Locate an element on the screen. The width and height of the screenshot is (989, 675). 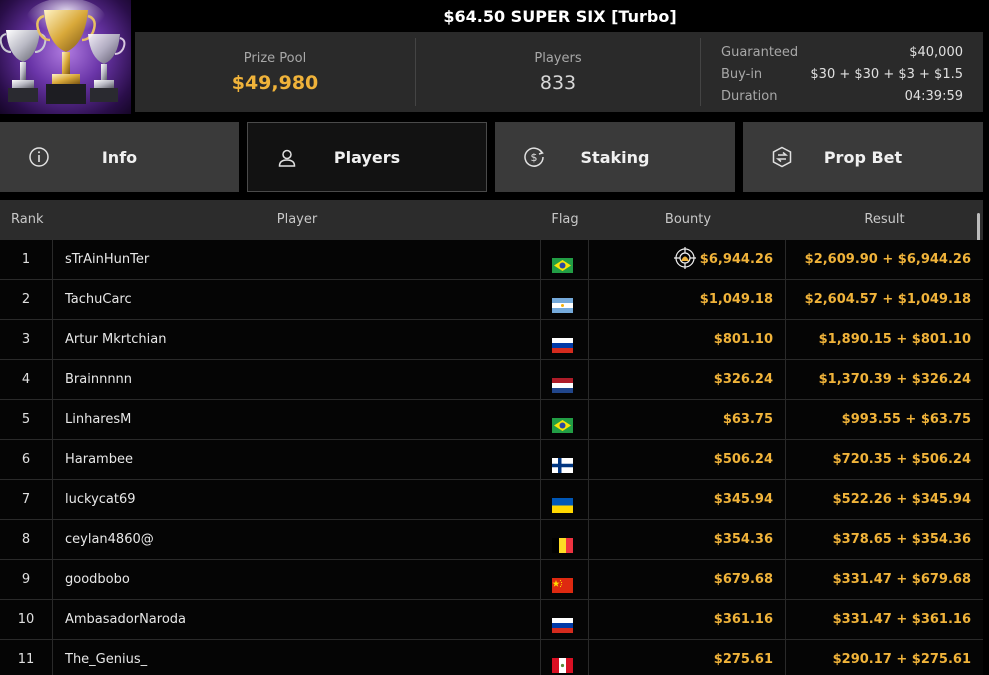
rank-cell: 11 is located at coordinates (26, 659).